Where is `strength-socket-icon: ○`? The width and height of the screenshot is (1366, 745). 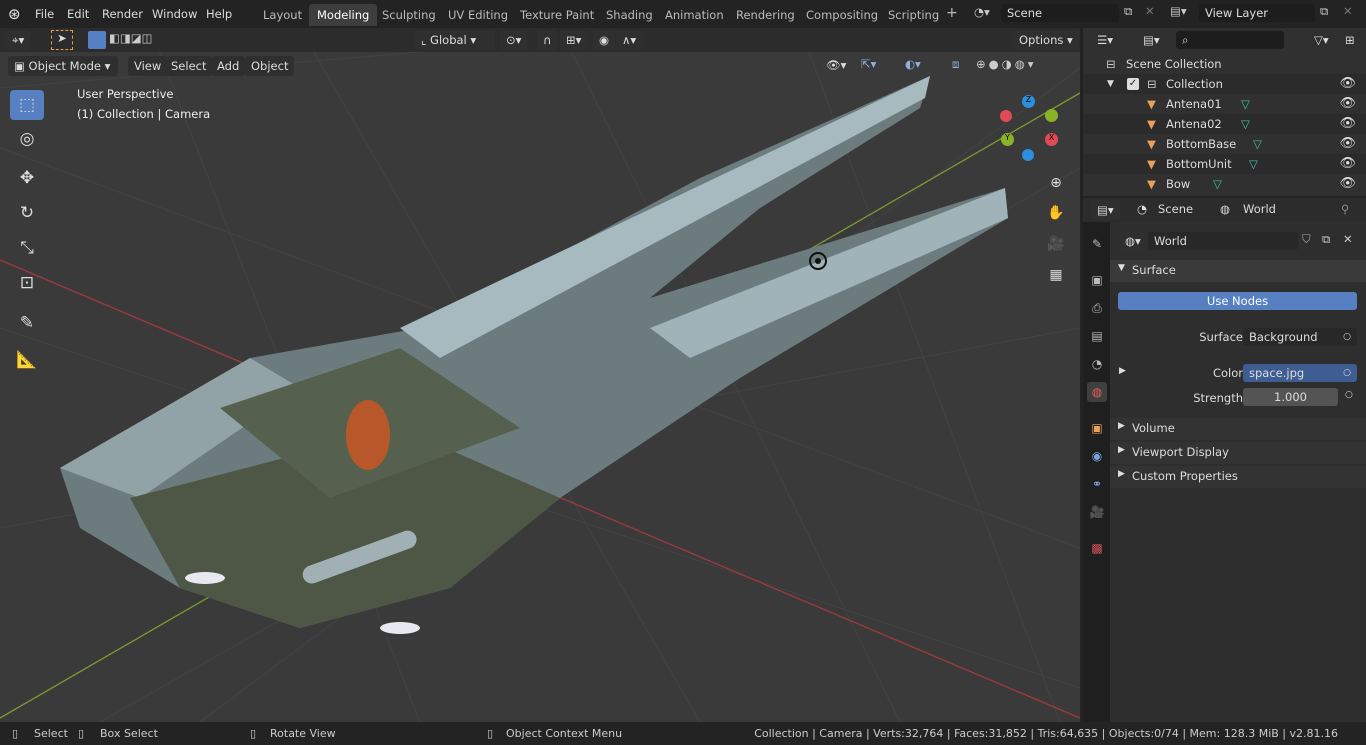 strength-socket-icon: ○ is located at coordinates (1349, 395).